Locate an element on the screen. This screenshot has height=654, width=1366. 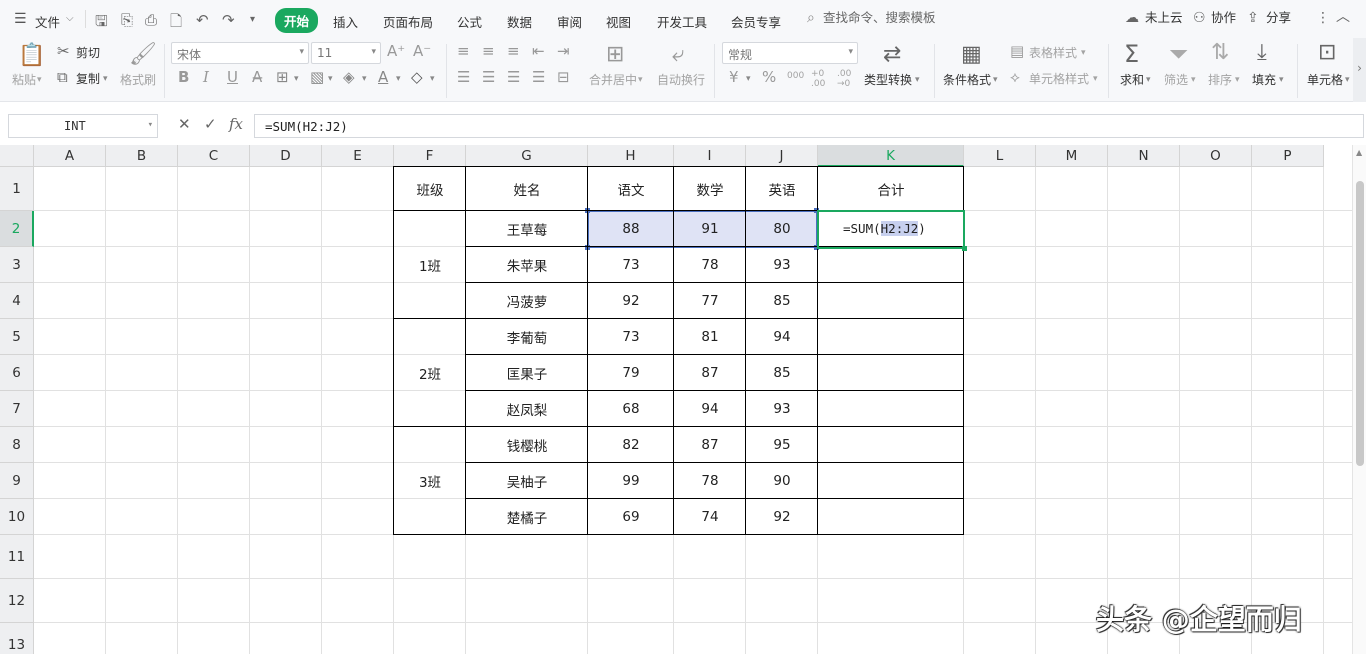
italic-icon: I is located at coordinates (206, 77).